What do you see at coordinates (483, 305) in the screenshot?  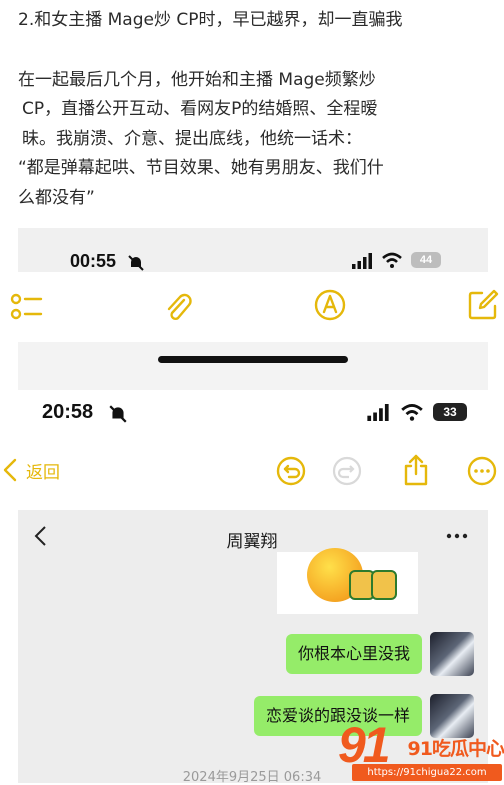 I see `compose-icon` at bounding box center [483, 305].